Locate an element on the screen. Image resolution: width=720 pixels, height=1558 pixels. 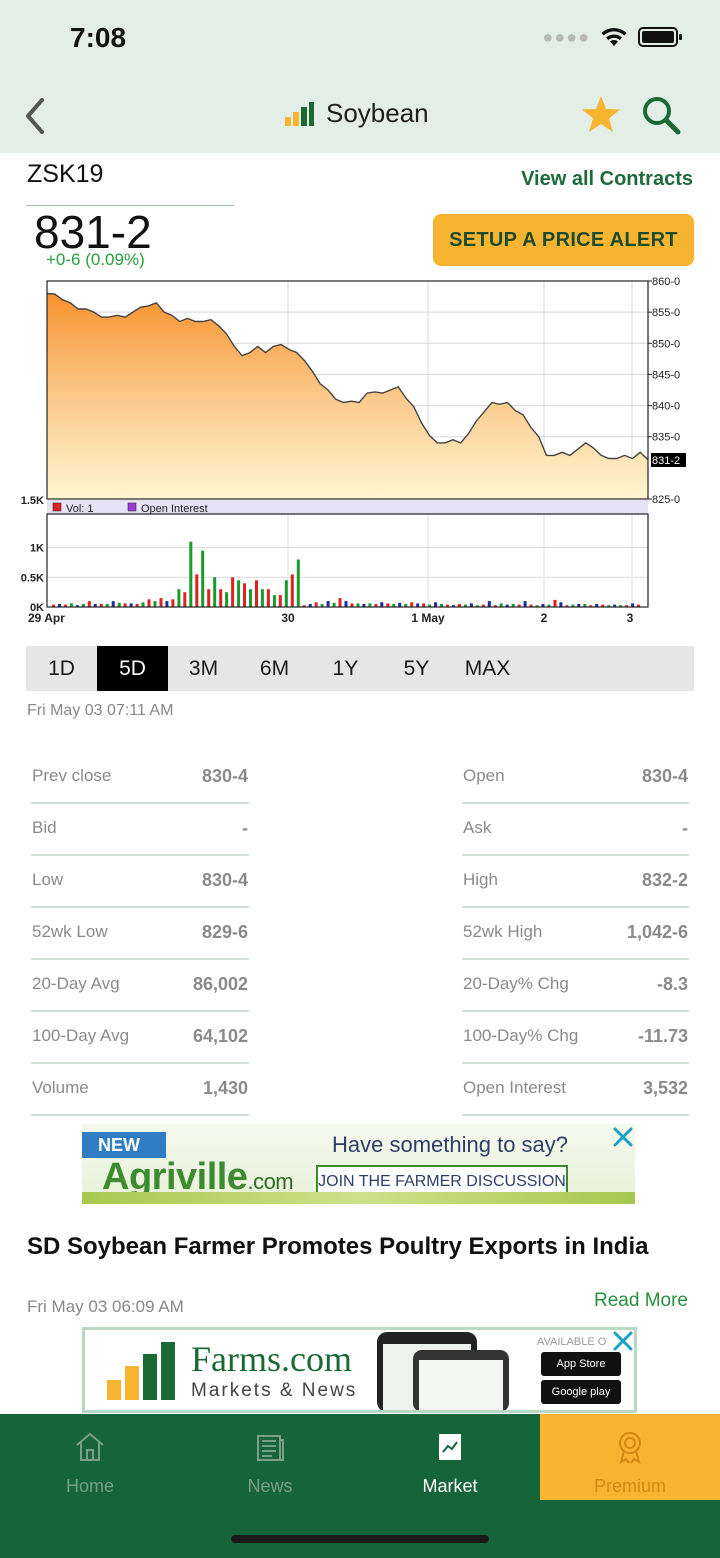
ad-available-label: AVAILABLE O is located at coordinates (572, 1342).